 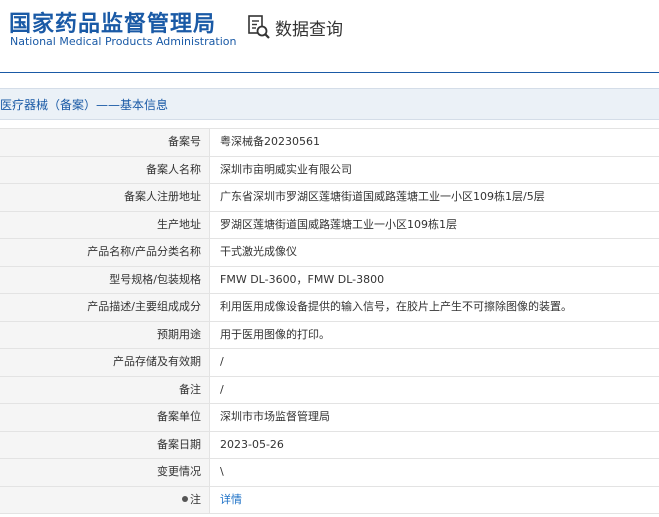 I want to click on field-label: 变更情况, so click(x=105, y=472).